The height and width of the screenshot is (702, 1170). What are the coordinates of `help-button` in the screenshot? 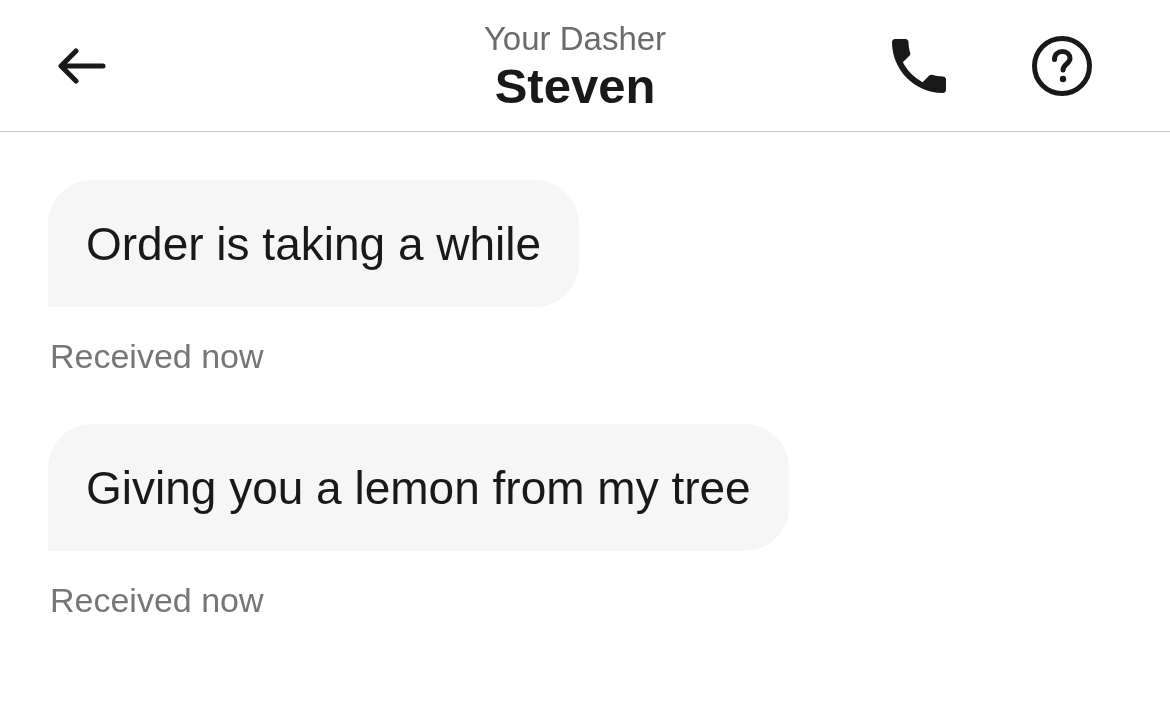 It's located at (1062, 65).